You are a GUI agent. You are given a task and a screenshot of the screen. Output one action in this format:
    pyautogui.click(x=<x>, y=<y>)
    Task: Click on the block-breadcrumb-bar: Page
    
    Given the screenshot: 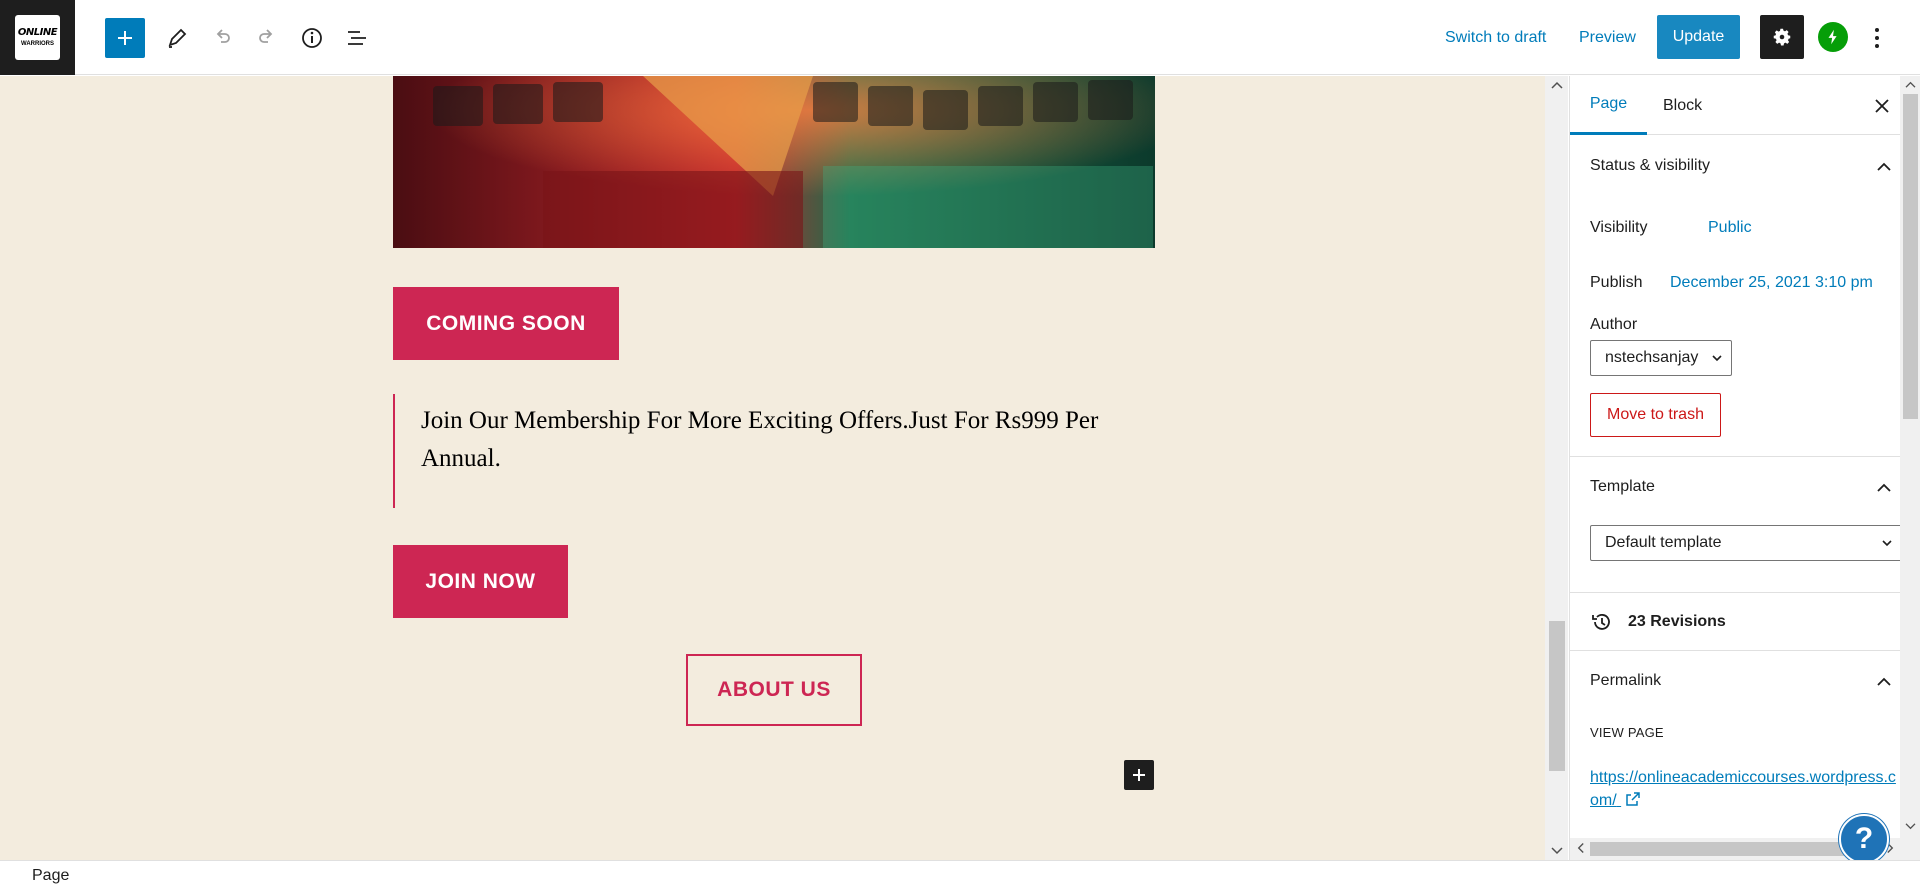 What is the action you would take?
    pyautogui.click(x=960, y=875)
    